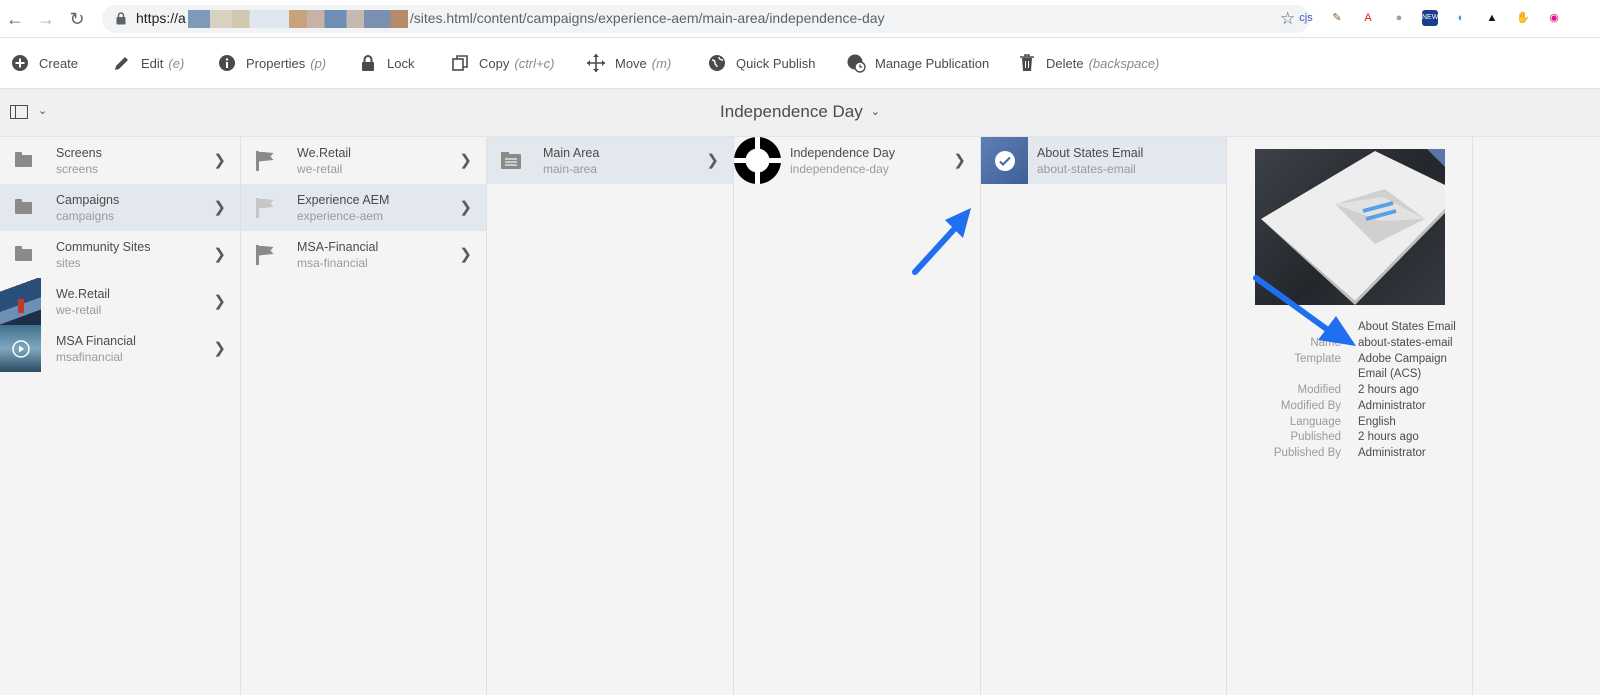 This screenshot has height=695, width=1600. What do you see at coordinates (332, 263) in the screenshot?
I see `item-subtitle: msa-financial` at bounding box center [332, 263].